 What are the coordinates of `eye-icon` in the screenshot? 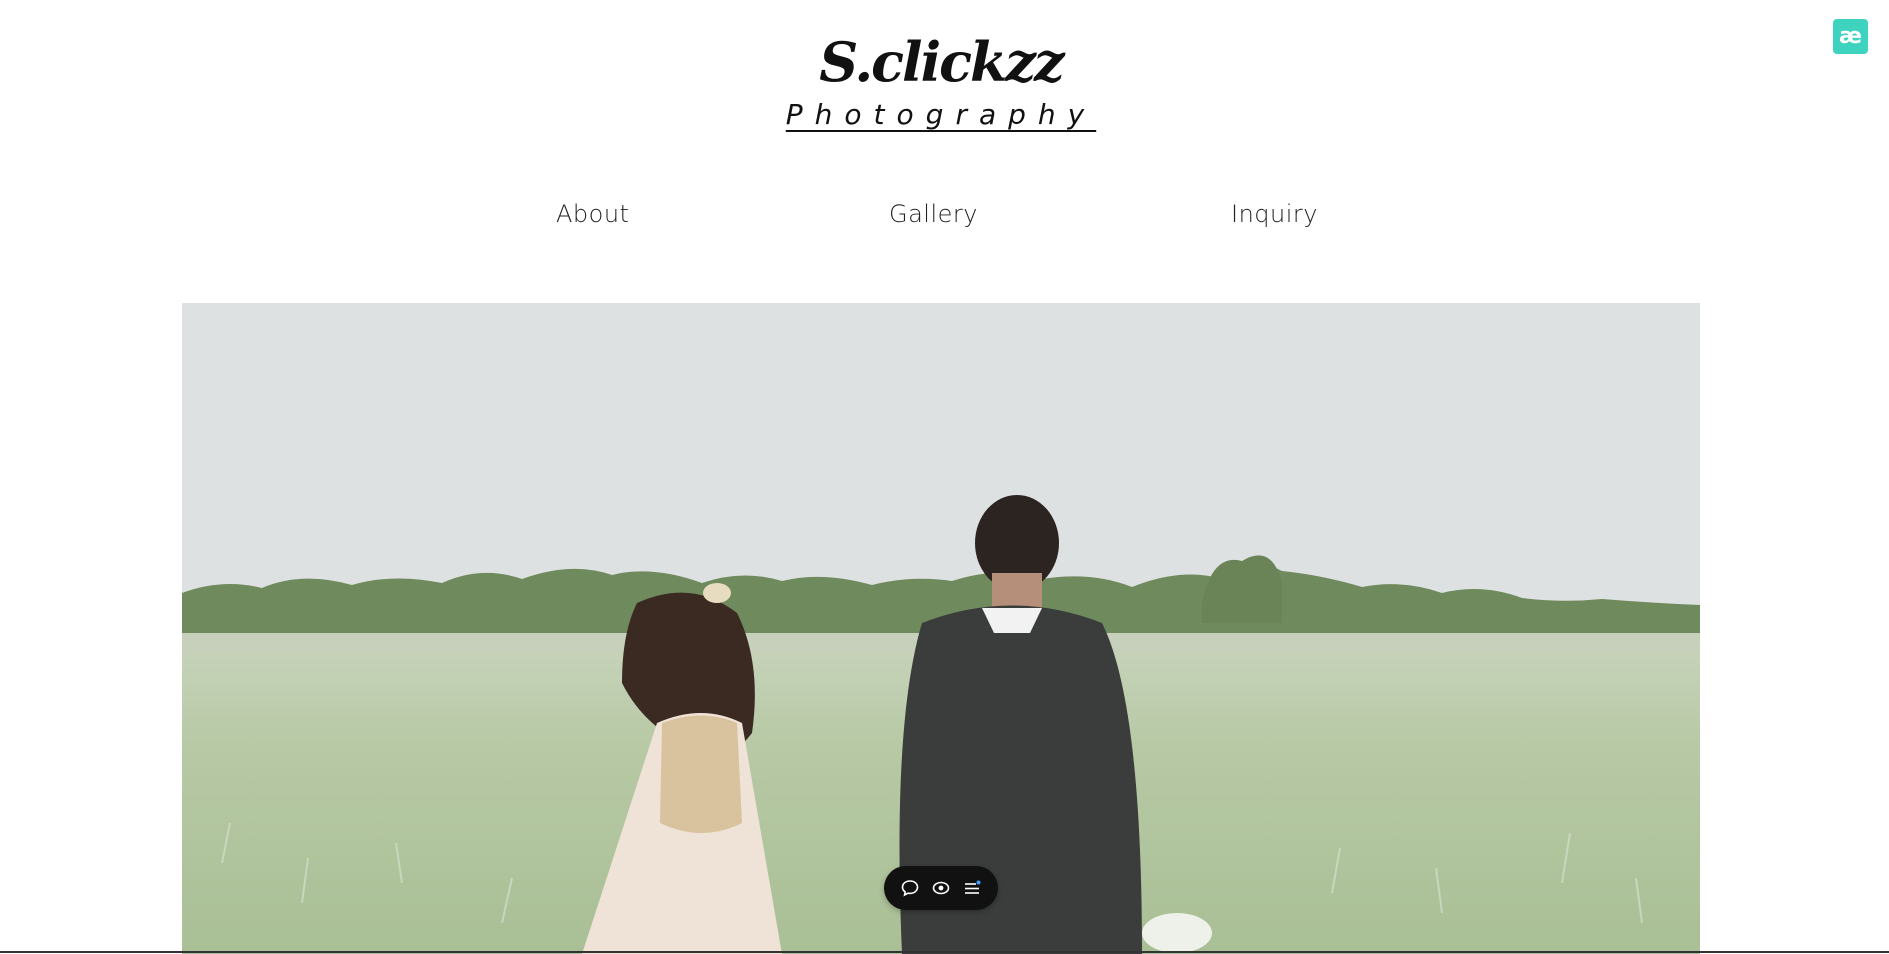 It's located at (941, 888).